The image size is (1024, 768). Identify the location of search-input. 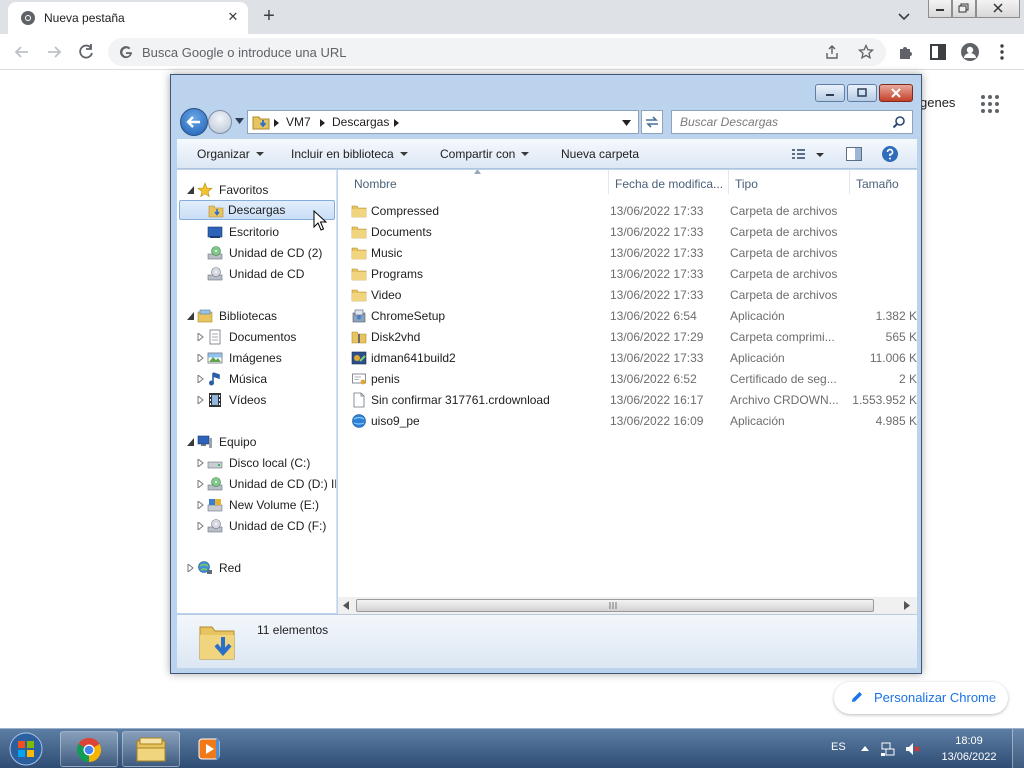
(779, 122).